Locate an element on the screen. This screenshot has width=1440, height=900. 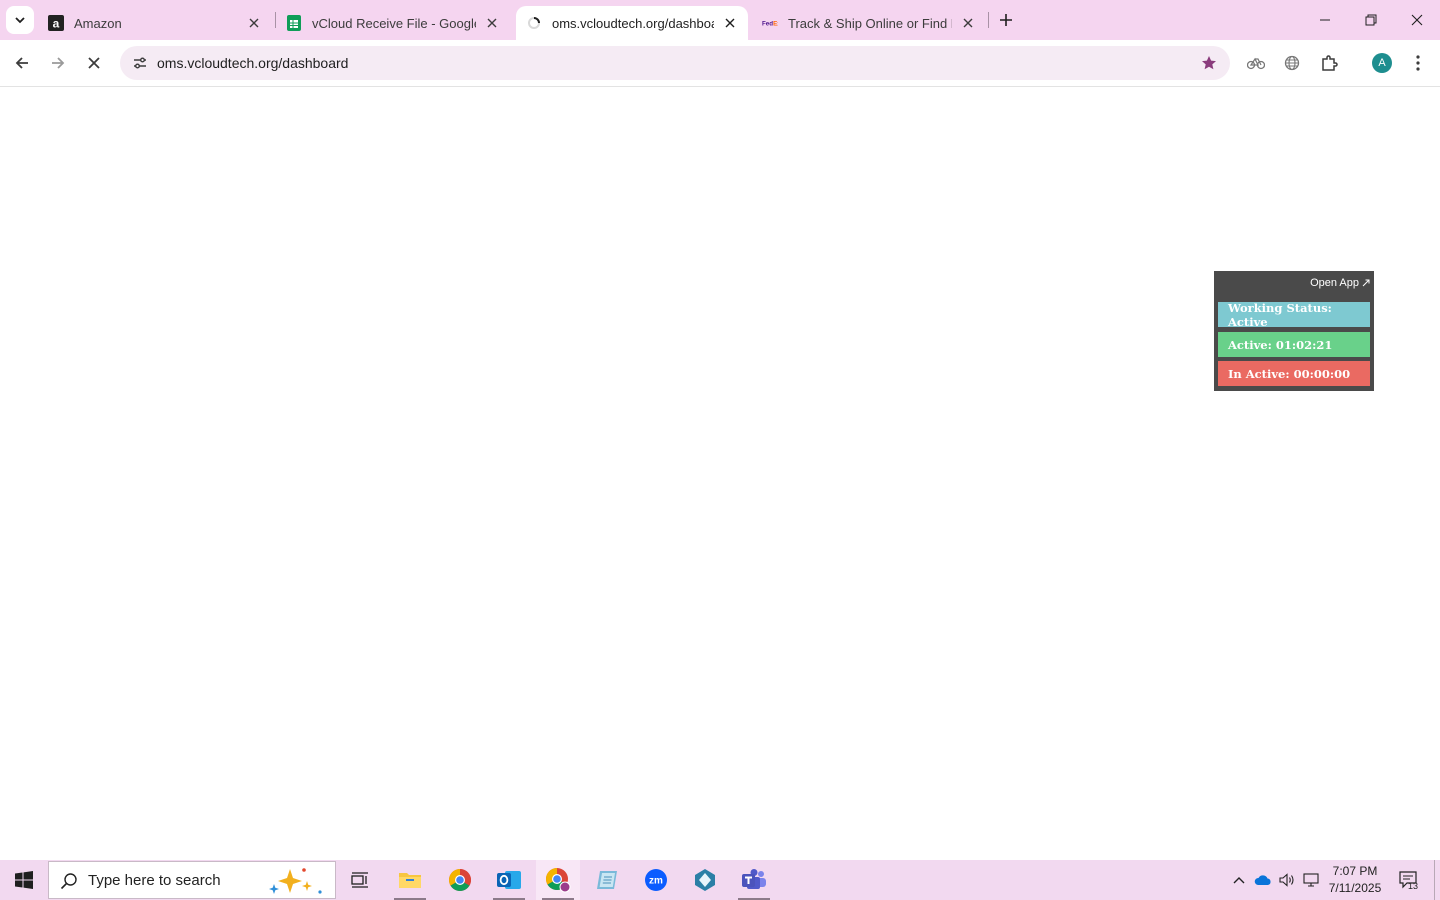
pen-app-button is located at coordinates (607, 880).